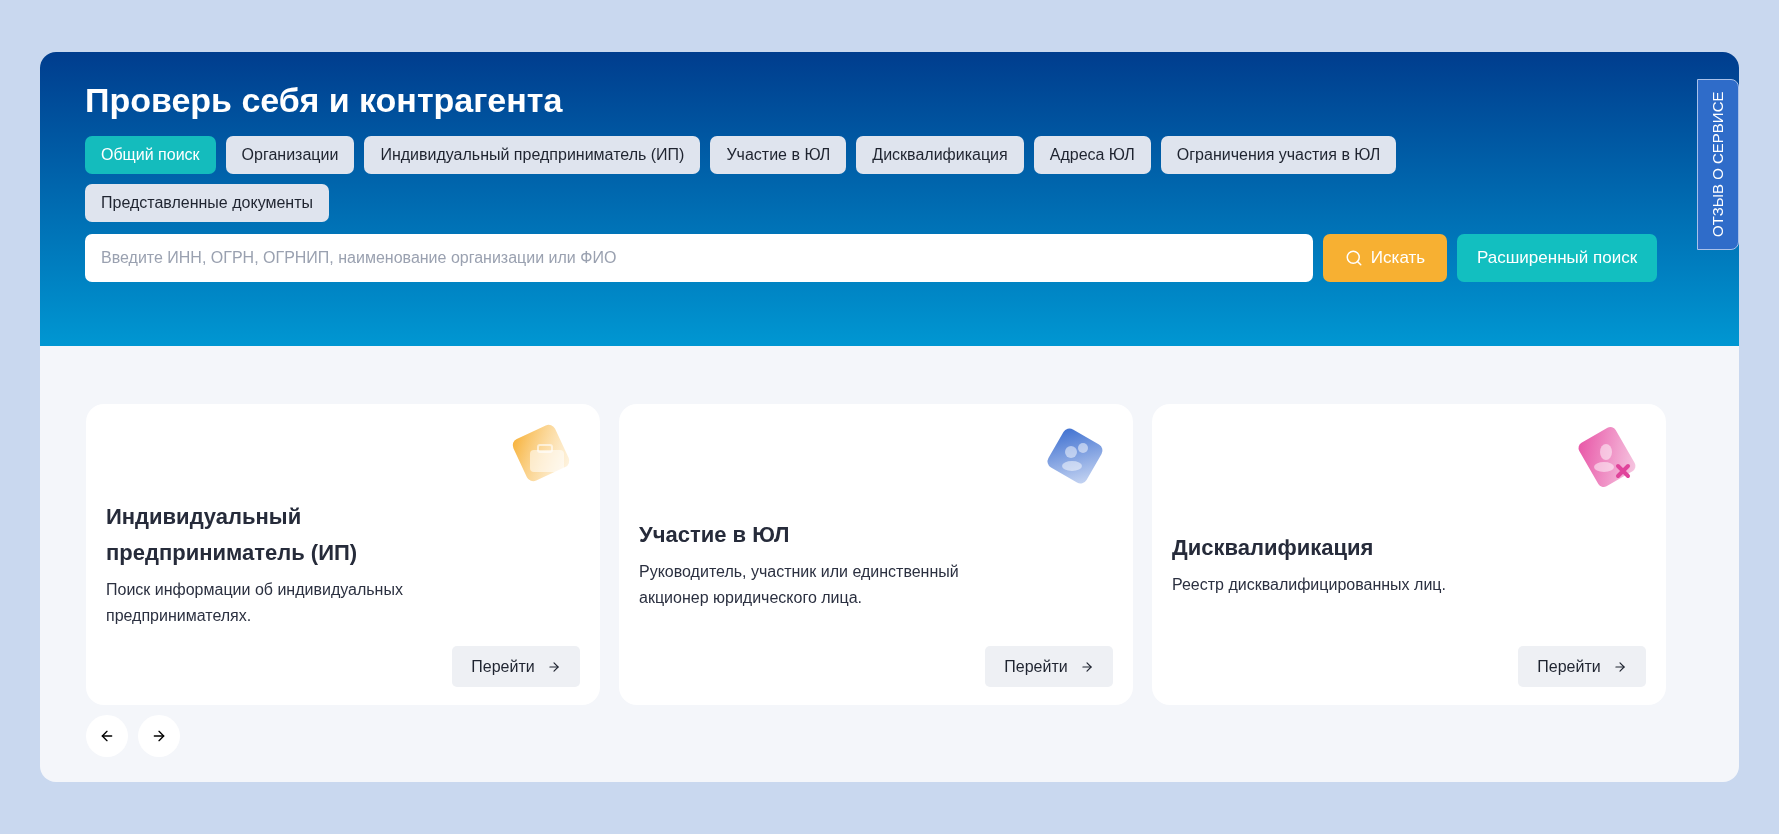 Image resolution: width=1779 pixels, height=834 pixels. Describe the element at coordinates (532, 155) in the screenshot. I see `filter-tab: Индивидуальный предприниматель (ИП)` at that location.